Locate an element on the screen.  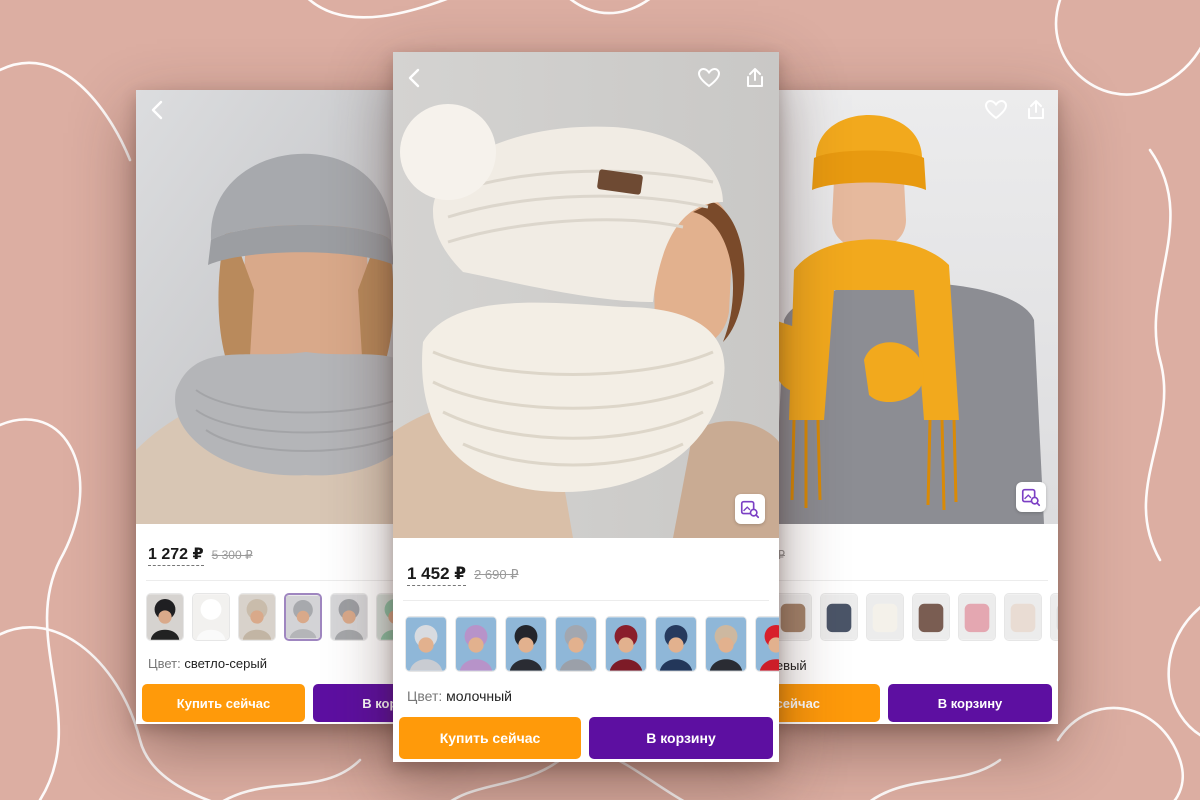
product-image-yellow-set is located at coordinates (911, 307).